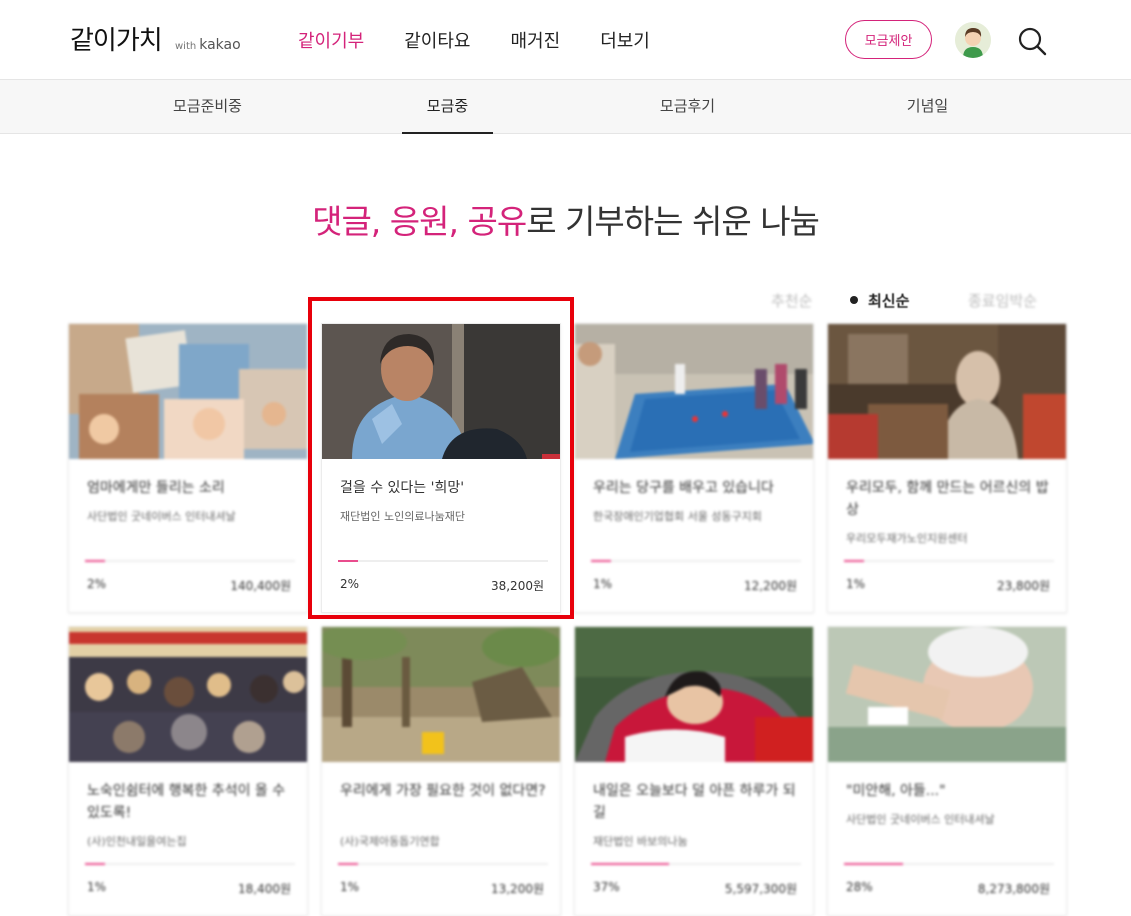 Image resolution: width=1131 pixels, height=916 pixels. Describe the element at coordinates (888, 300) in the screenshot. I see `sort-latest: 최신순` at that location.